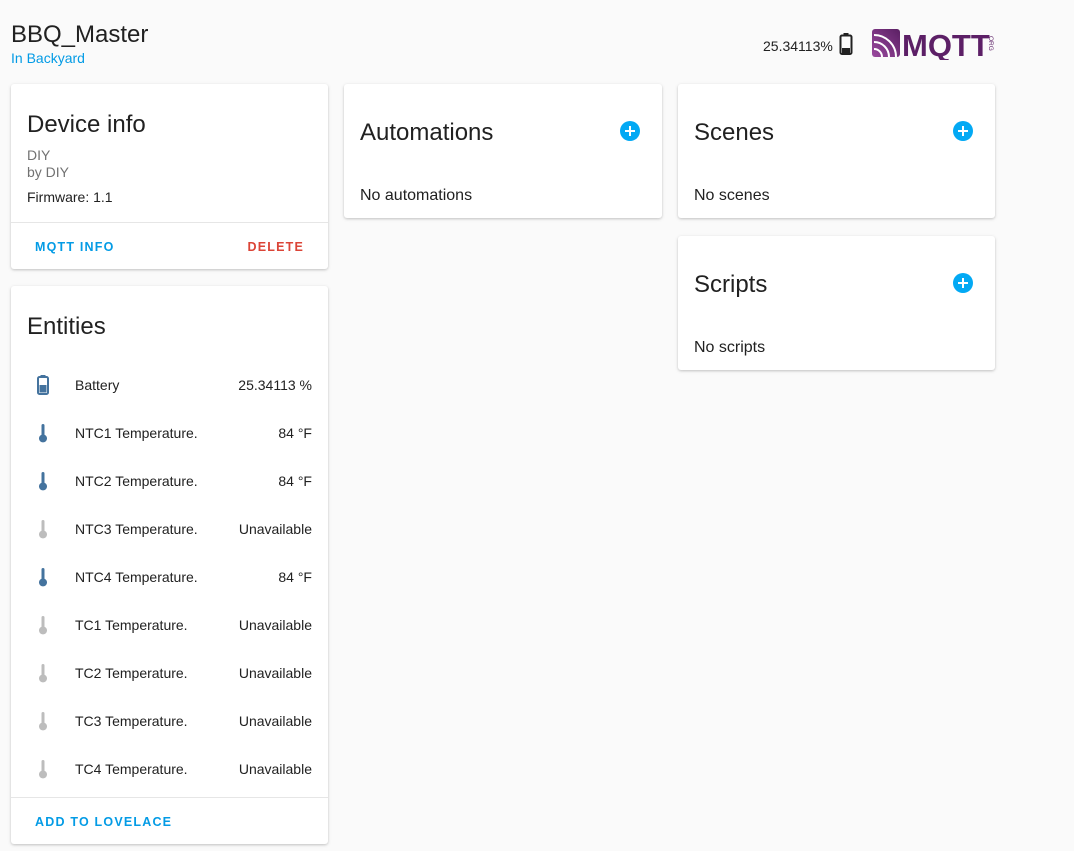 Image resolution: width=1074 pixels, height=851 pixels. What do you see at coordinates (503, 151) in the screenshot?
I see `automations-card: Automations No automations` at bounding box center [503, 151].